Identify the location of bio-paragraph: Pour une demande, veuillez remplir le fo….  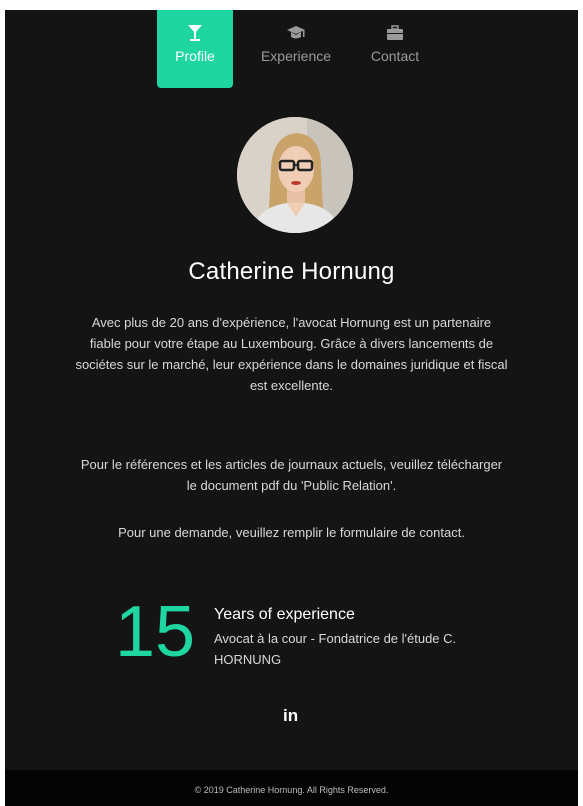
(291, 532).